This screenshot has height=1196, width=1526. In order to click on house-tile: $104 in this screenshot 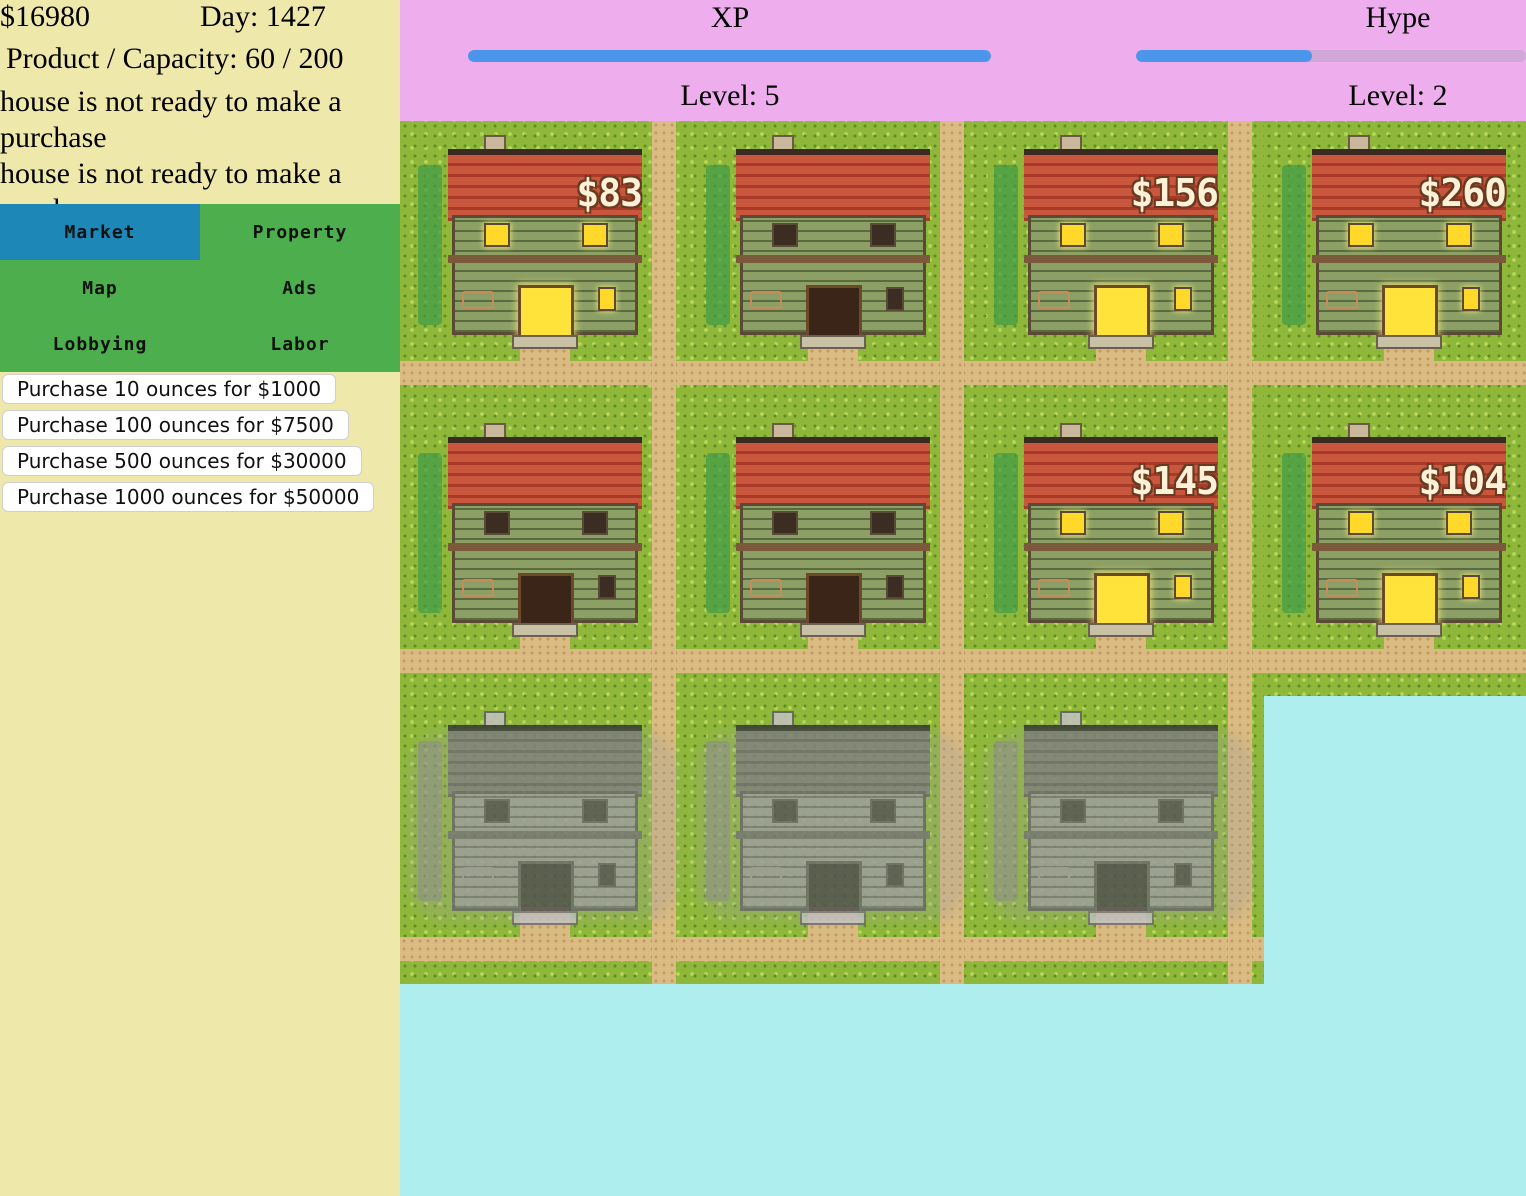, I will do `click(1394, 530)`.